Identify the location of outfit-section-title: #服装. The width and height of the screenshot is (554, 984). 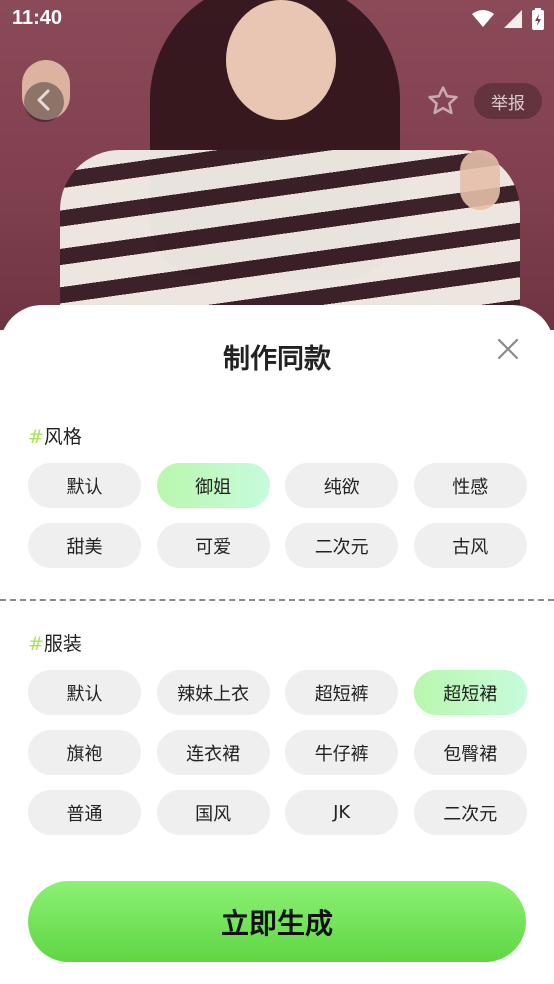
(55, 642).